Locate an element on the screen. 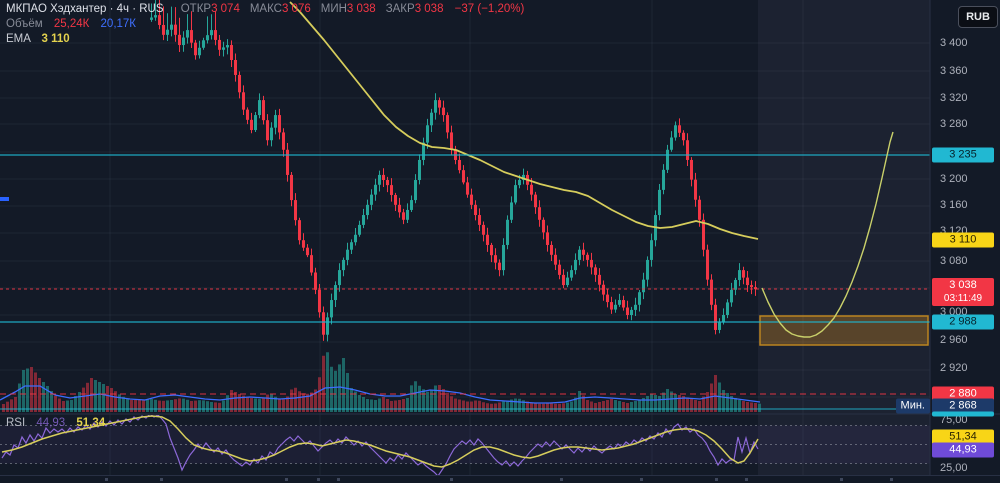 The height and width of the screenshot is (483, 1000). axis-tick: 2 960 is located at coordinates (954, 340).